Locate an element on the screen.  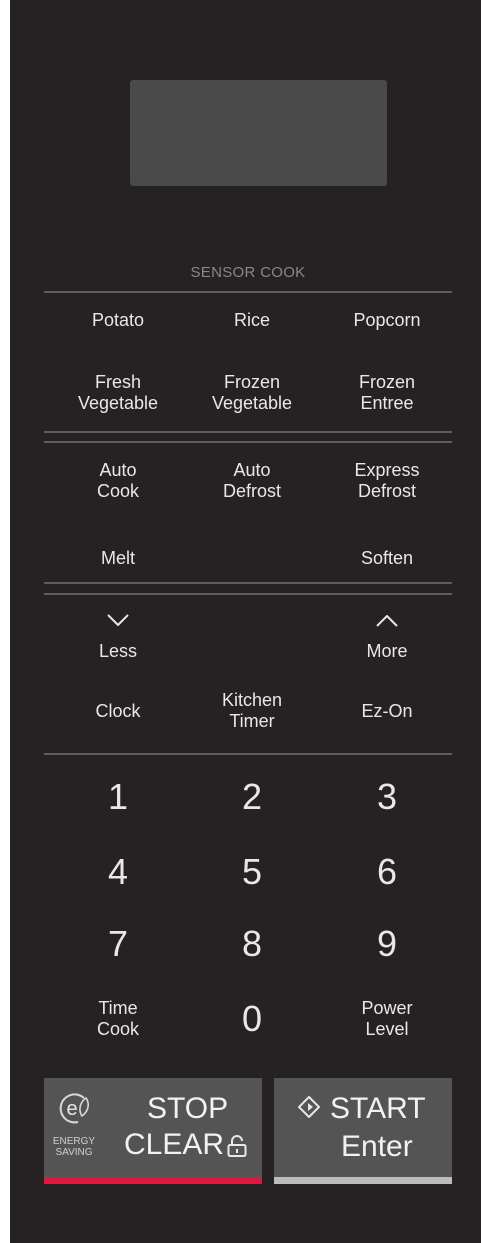
enter-label: Enter is located at coordinates (377, 1146).